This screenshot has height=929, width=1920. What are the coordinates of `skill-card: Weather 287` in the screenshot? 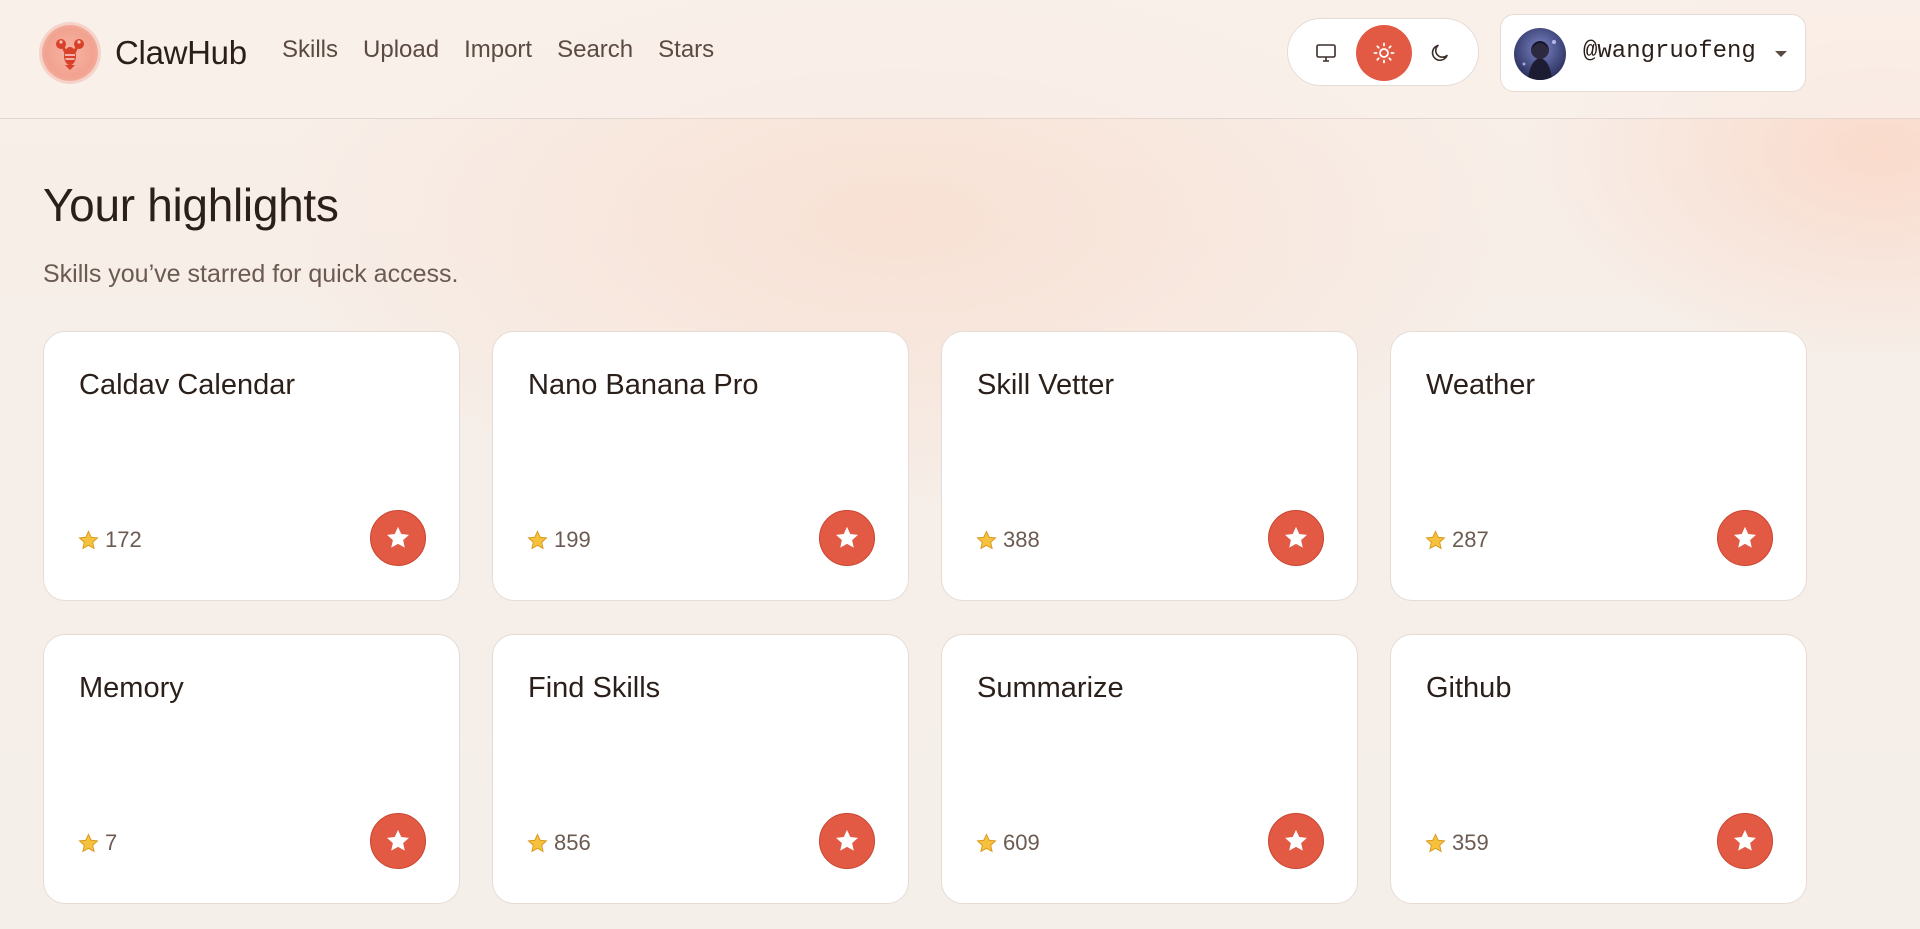 It's located at (1598, 466).